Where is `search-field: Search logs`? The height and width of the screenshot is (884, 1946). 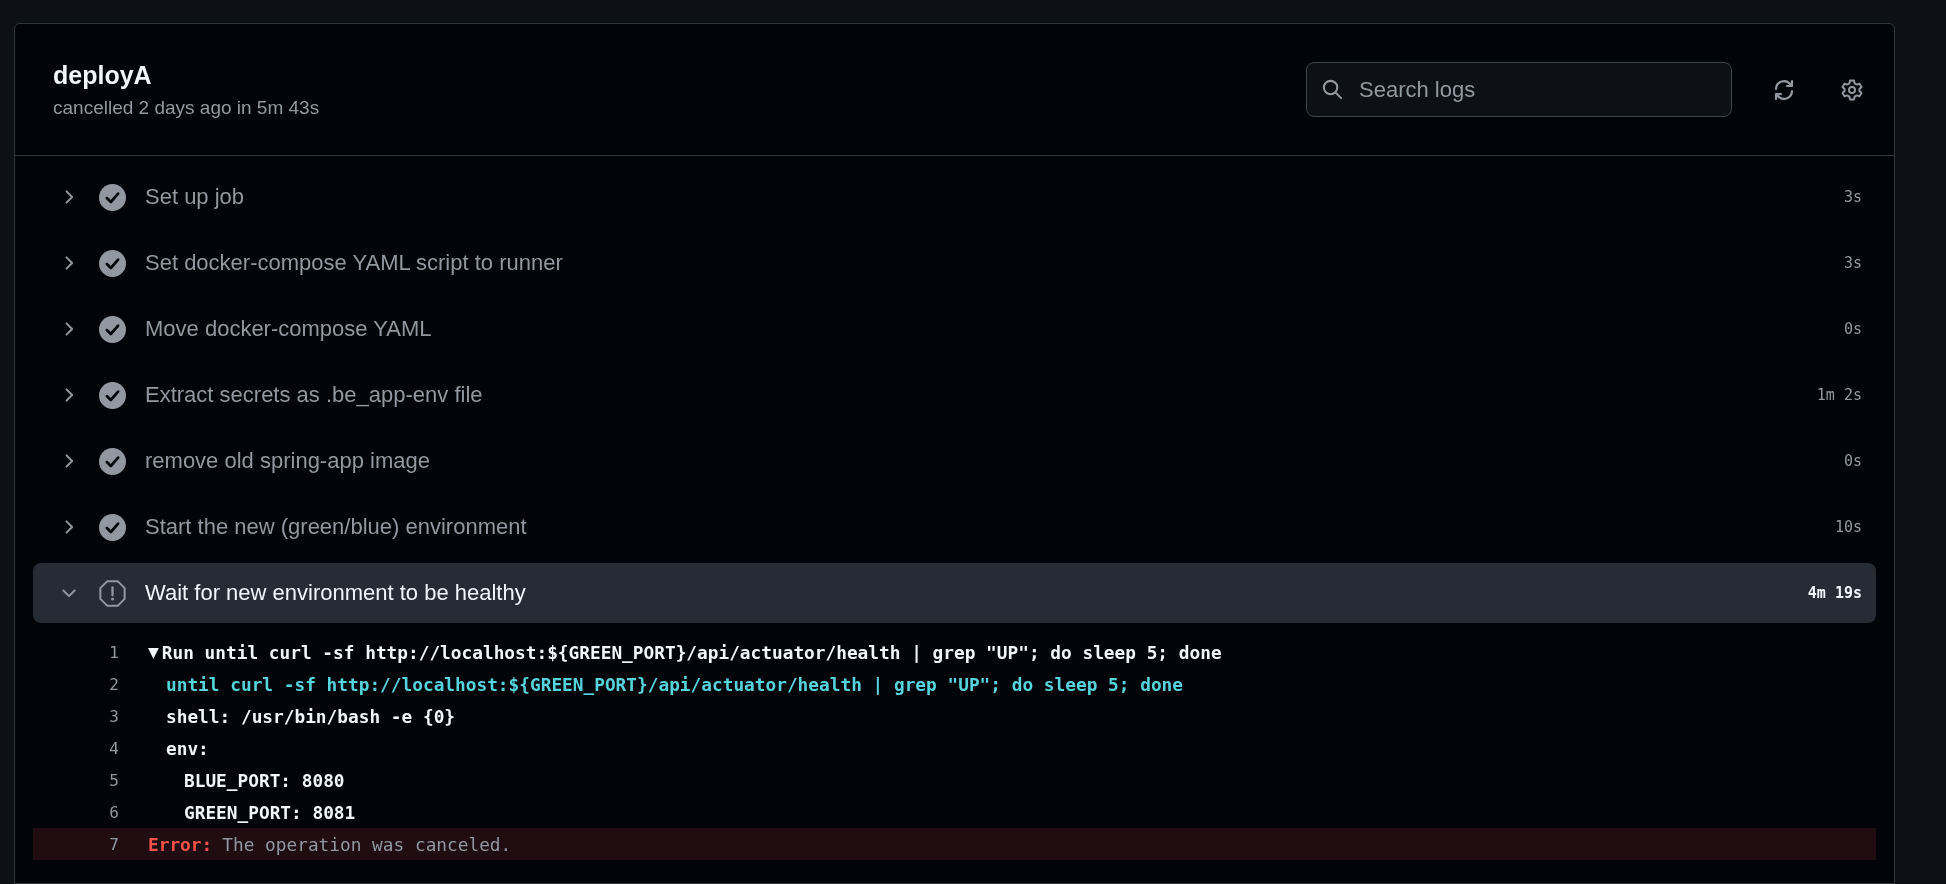 search-field: Search logs is located at coordinates (1519, 89).